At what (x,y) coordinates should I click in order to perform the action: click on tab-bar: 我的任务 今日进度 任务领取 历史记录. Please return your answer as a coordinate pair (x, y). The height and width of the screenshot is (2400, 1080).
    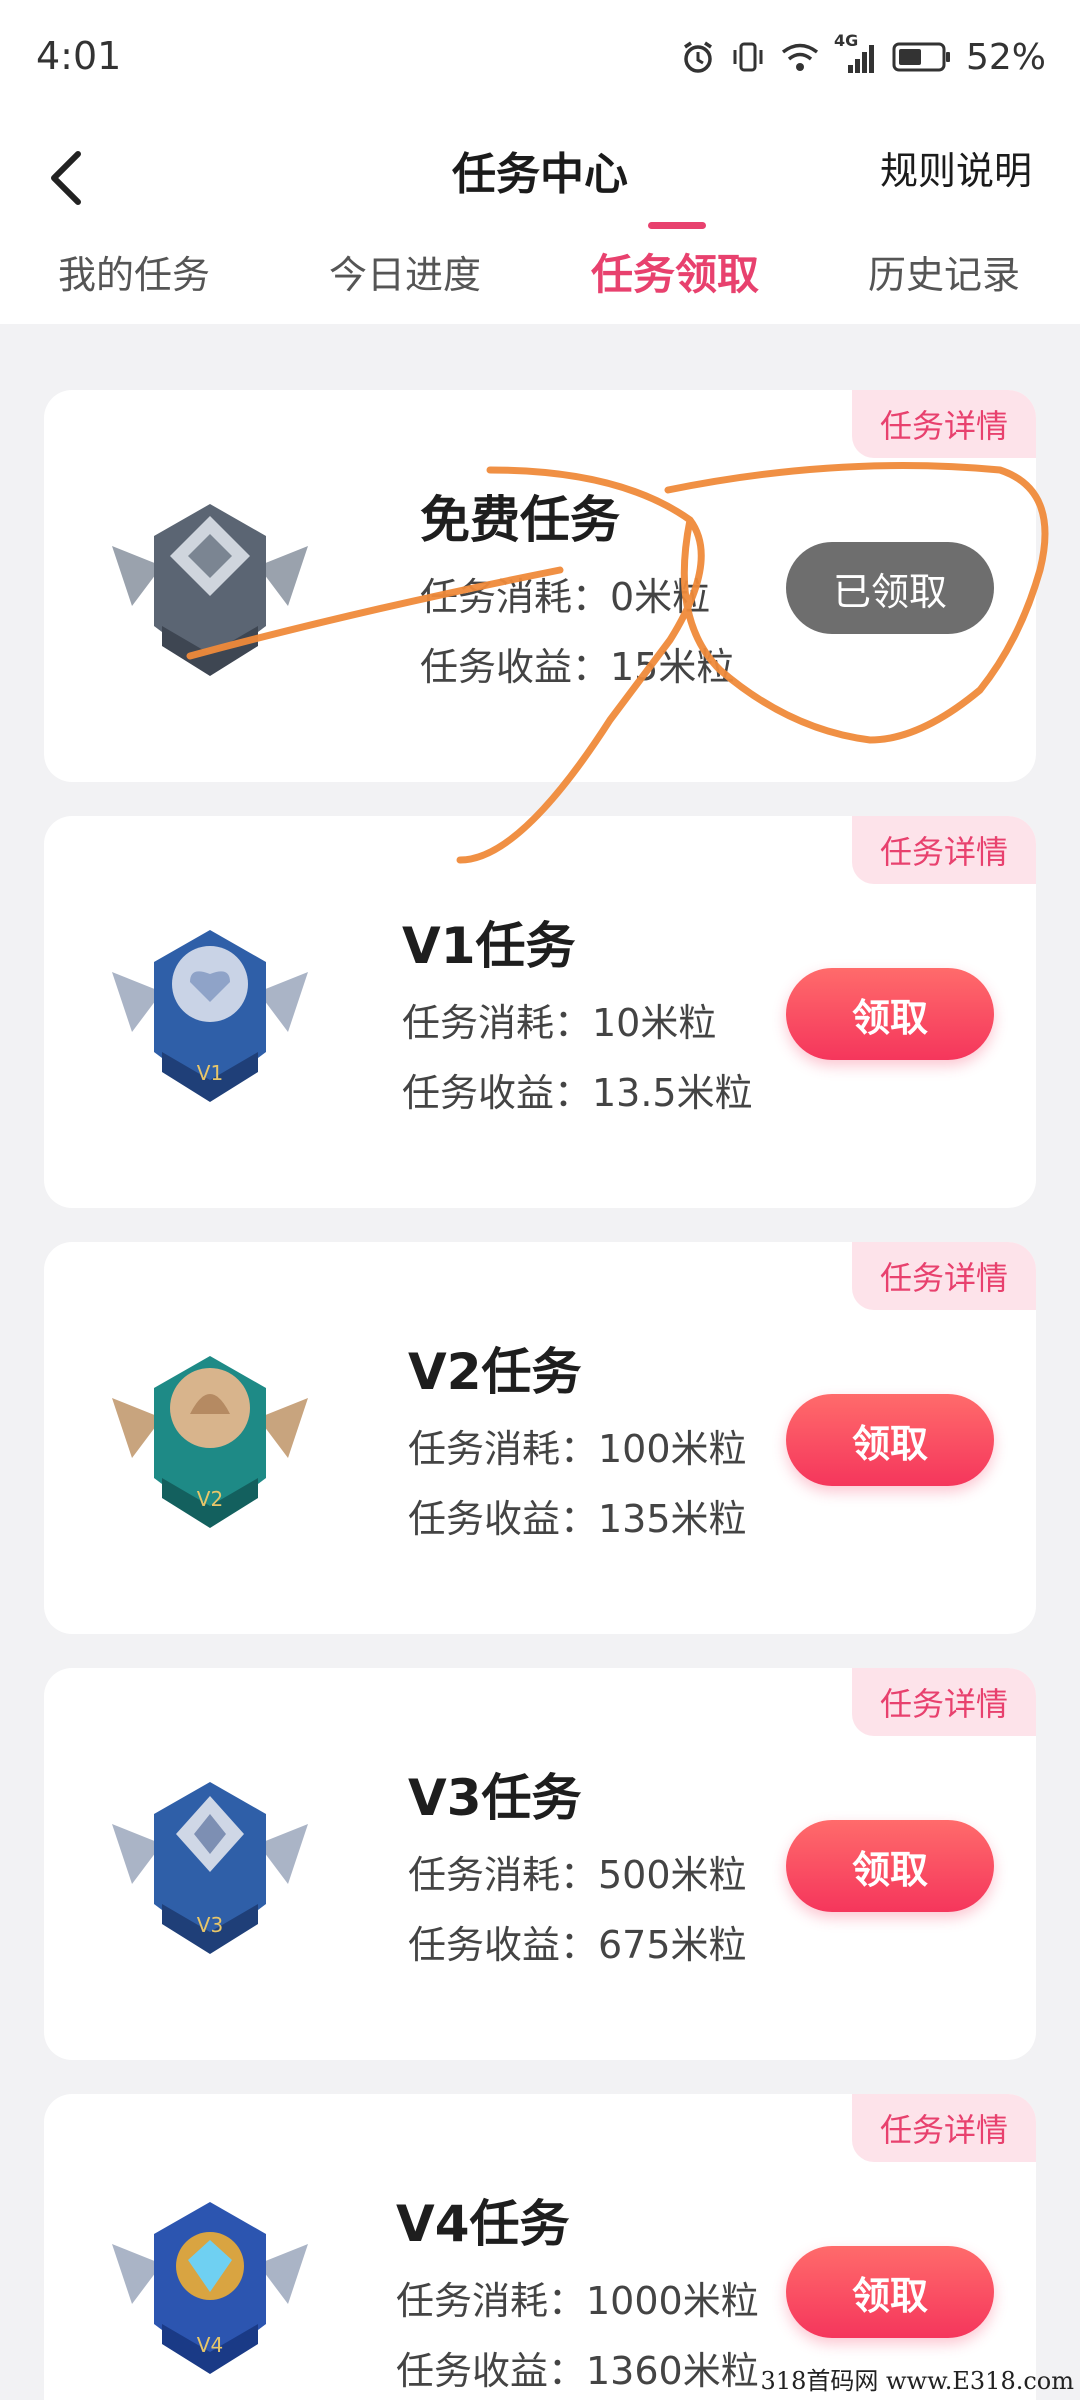
    Looking at the image, I should click on (540, 284).